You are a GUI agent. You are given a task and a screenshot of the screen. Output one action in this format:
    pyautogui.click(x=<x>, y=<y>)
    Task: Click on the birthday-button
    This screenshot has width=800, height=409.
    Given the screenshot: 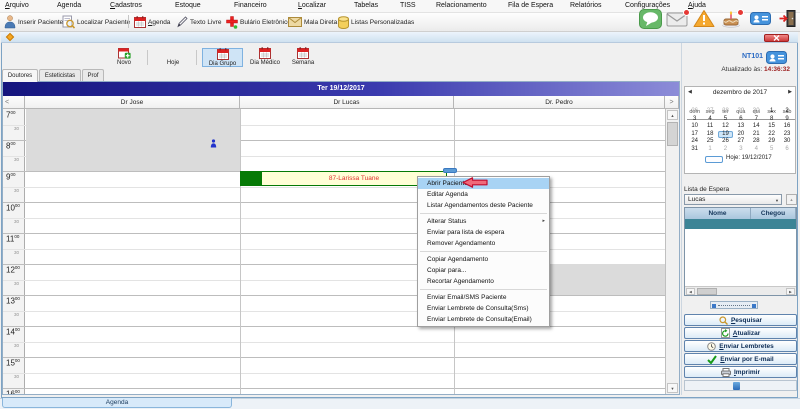 What is the action you would take?
    pyautogui.click(x=731, y=20)
    